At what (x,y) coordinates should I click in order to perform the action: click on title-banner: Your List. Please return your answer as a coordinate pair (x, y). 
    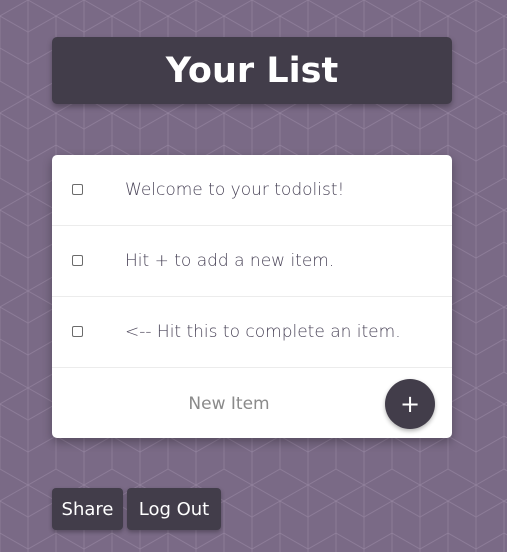
    Looking at the image, I should click on (252, 70).